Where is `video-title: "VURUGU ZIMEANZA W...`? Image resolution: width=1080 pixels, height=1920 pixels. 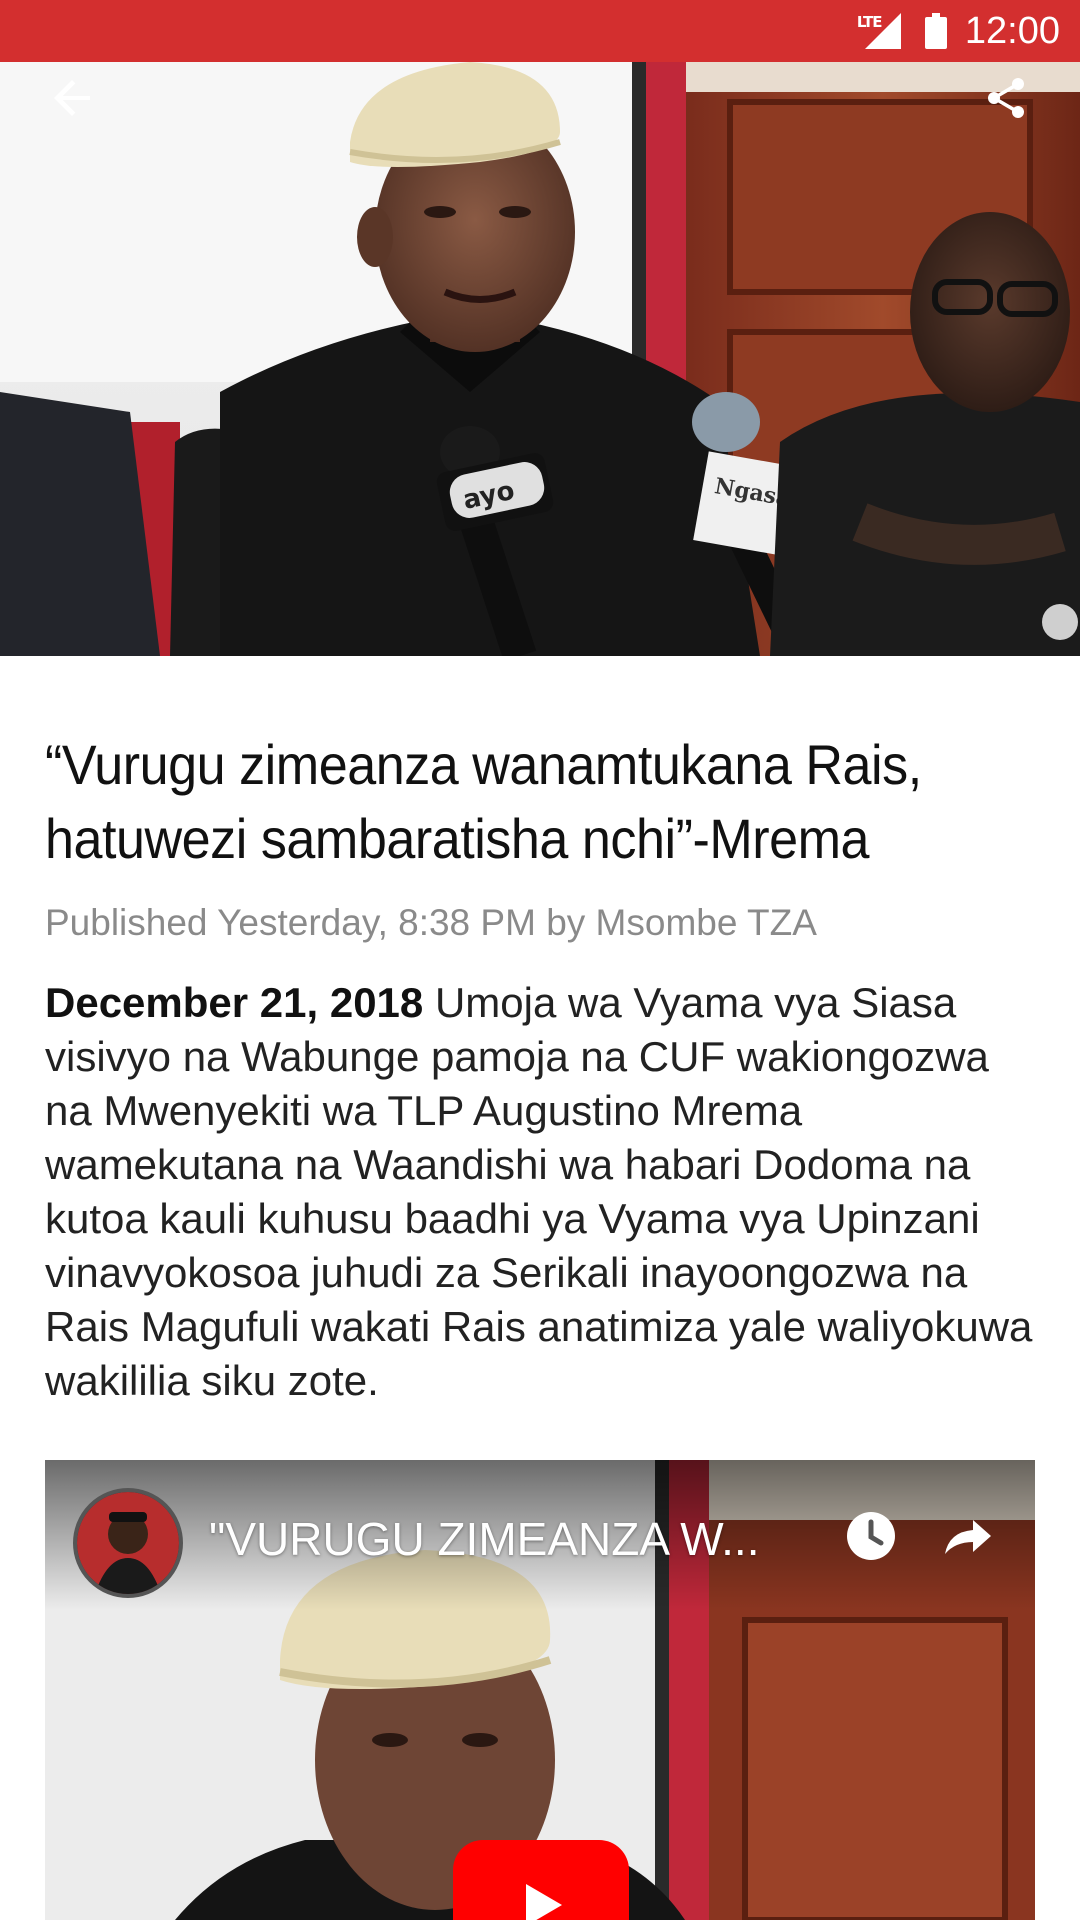
video-title: "VURUGU ZIMEANZA W... is located at coordinates (484, 1539).